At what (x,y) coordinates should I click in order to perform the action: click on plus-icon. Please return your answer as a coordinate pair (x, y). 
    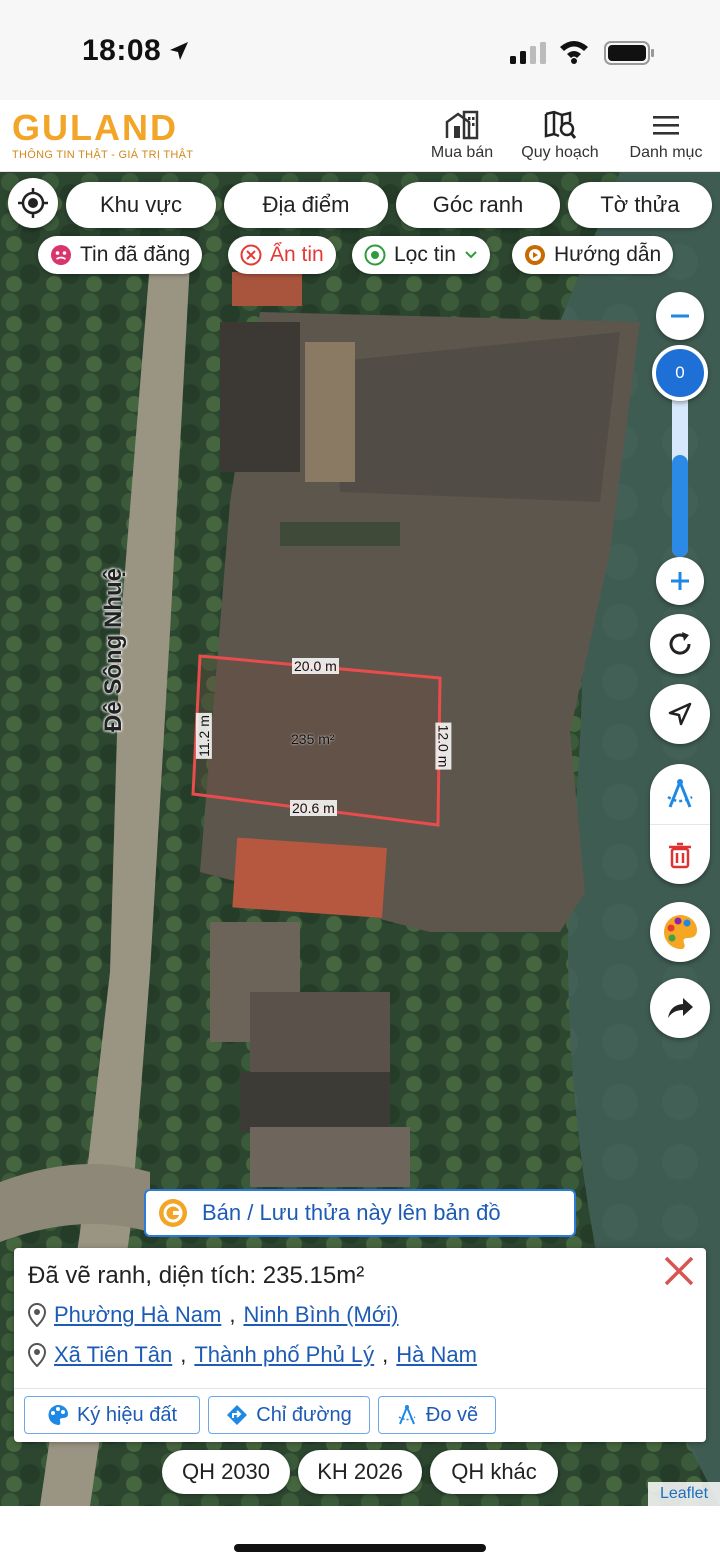
    Looking at the image, I should click on (680, 581).